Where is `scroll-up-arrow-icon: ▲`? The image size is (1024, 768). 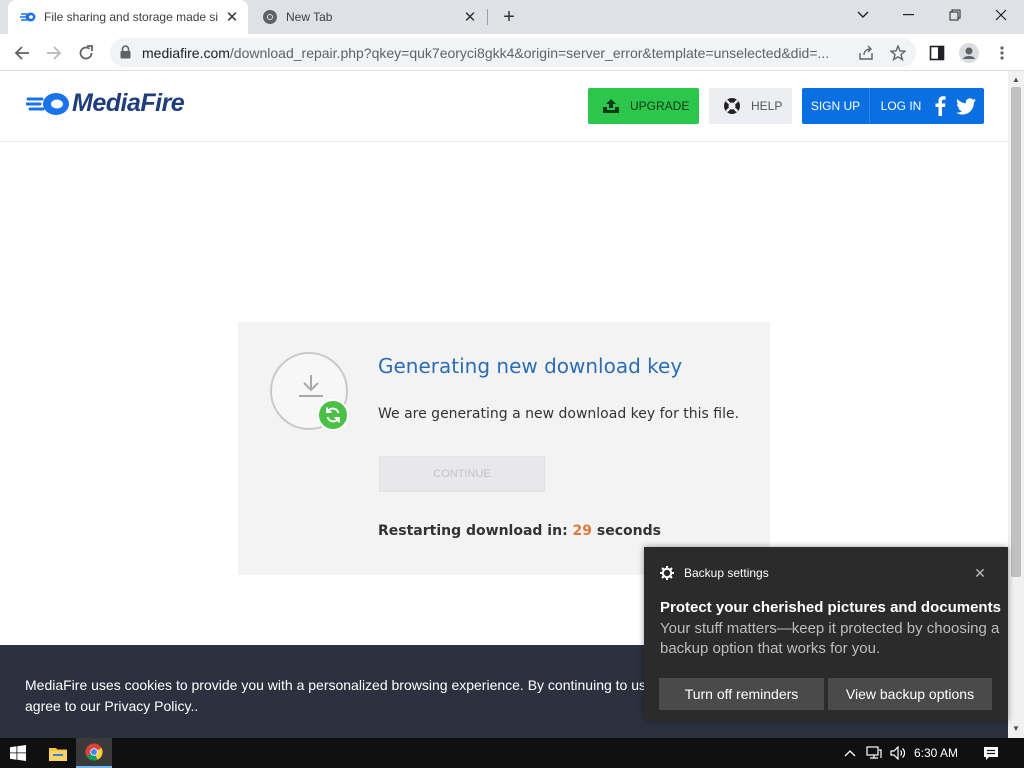 scroll-up-arrow-icon: ▲ is located at coordinates (1016, 79).